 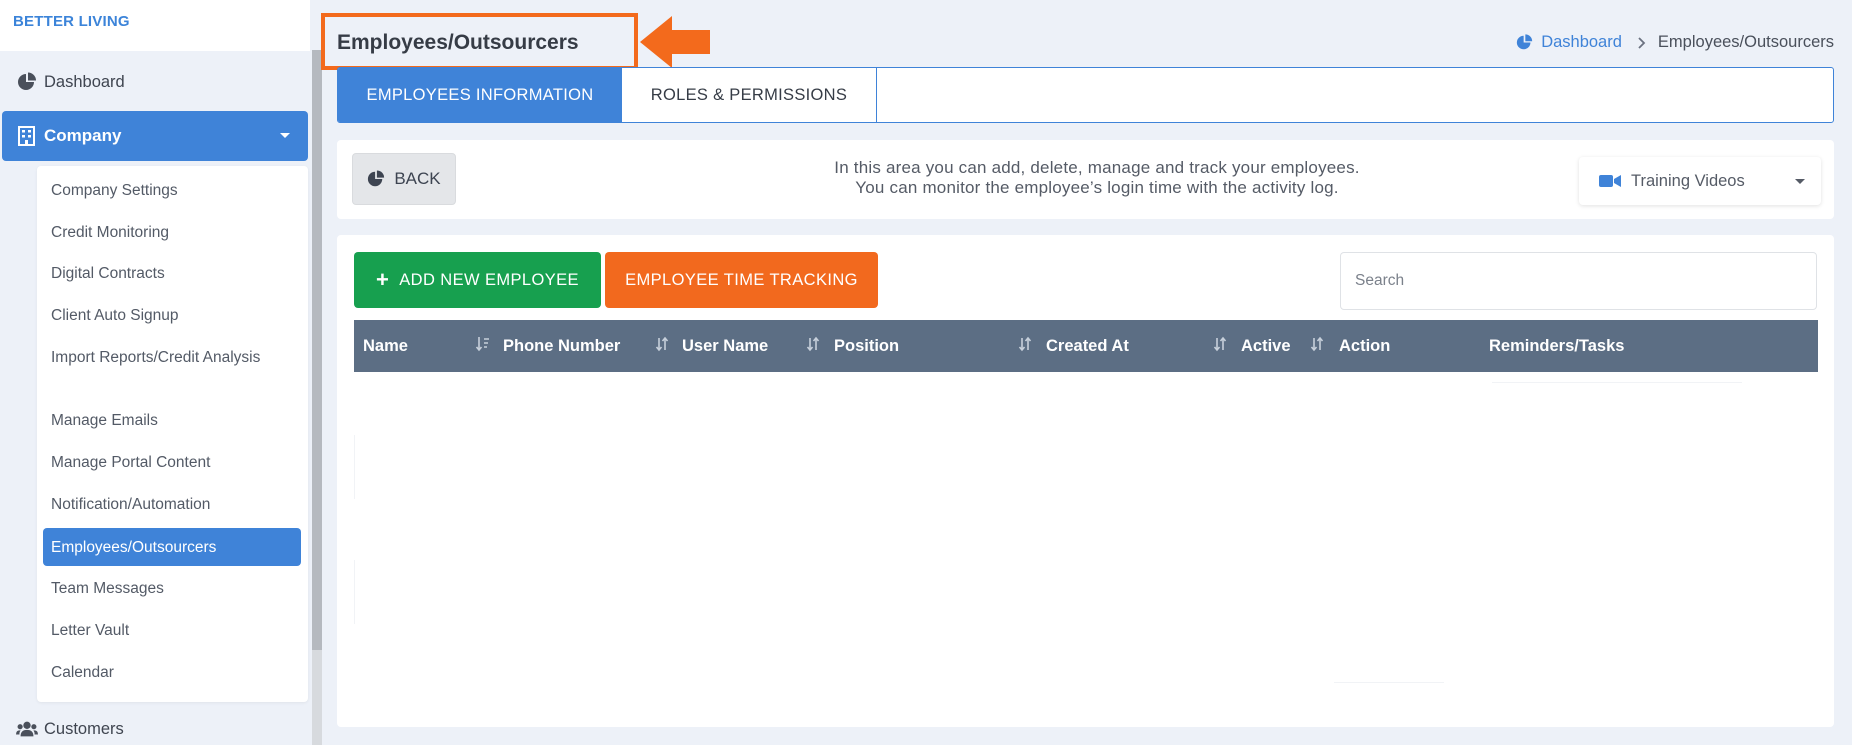 I want to click on sidebar-item-label: Customers, so click(x=84, y=728).